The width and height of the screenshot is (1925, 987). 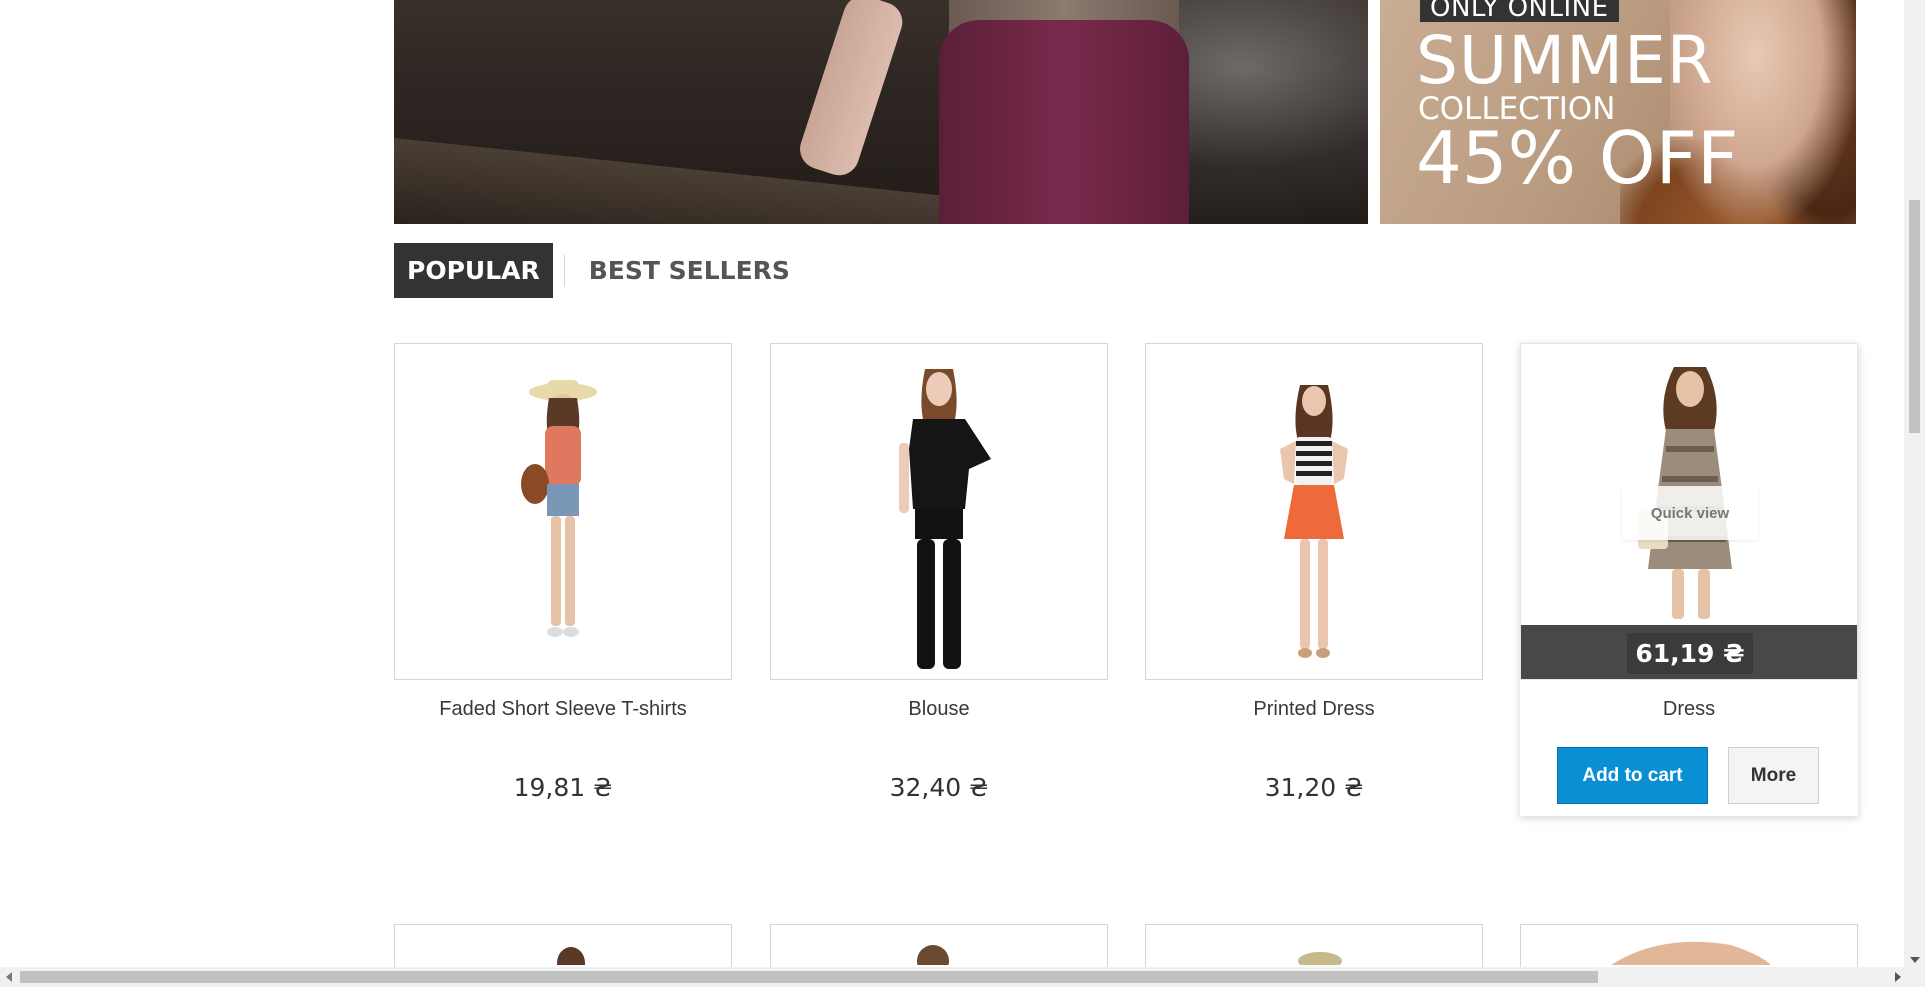 What do you see at coordinates (674, 181) in the screenshot?
I see `slider-plank-decoration` at bounding box center [674, 181].